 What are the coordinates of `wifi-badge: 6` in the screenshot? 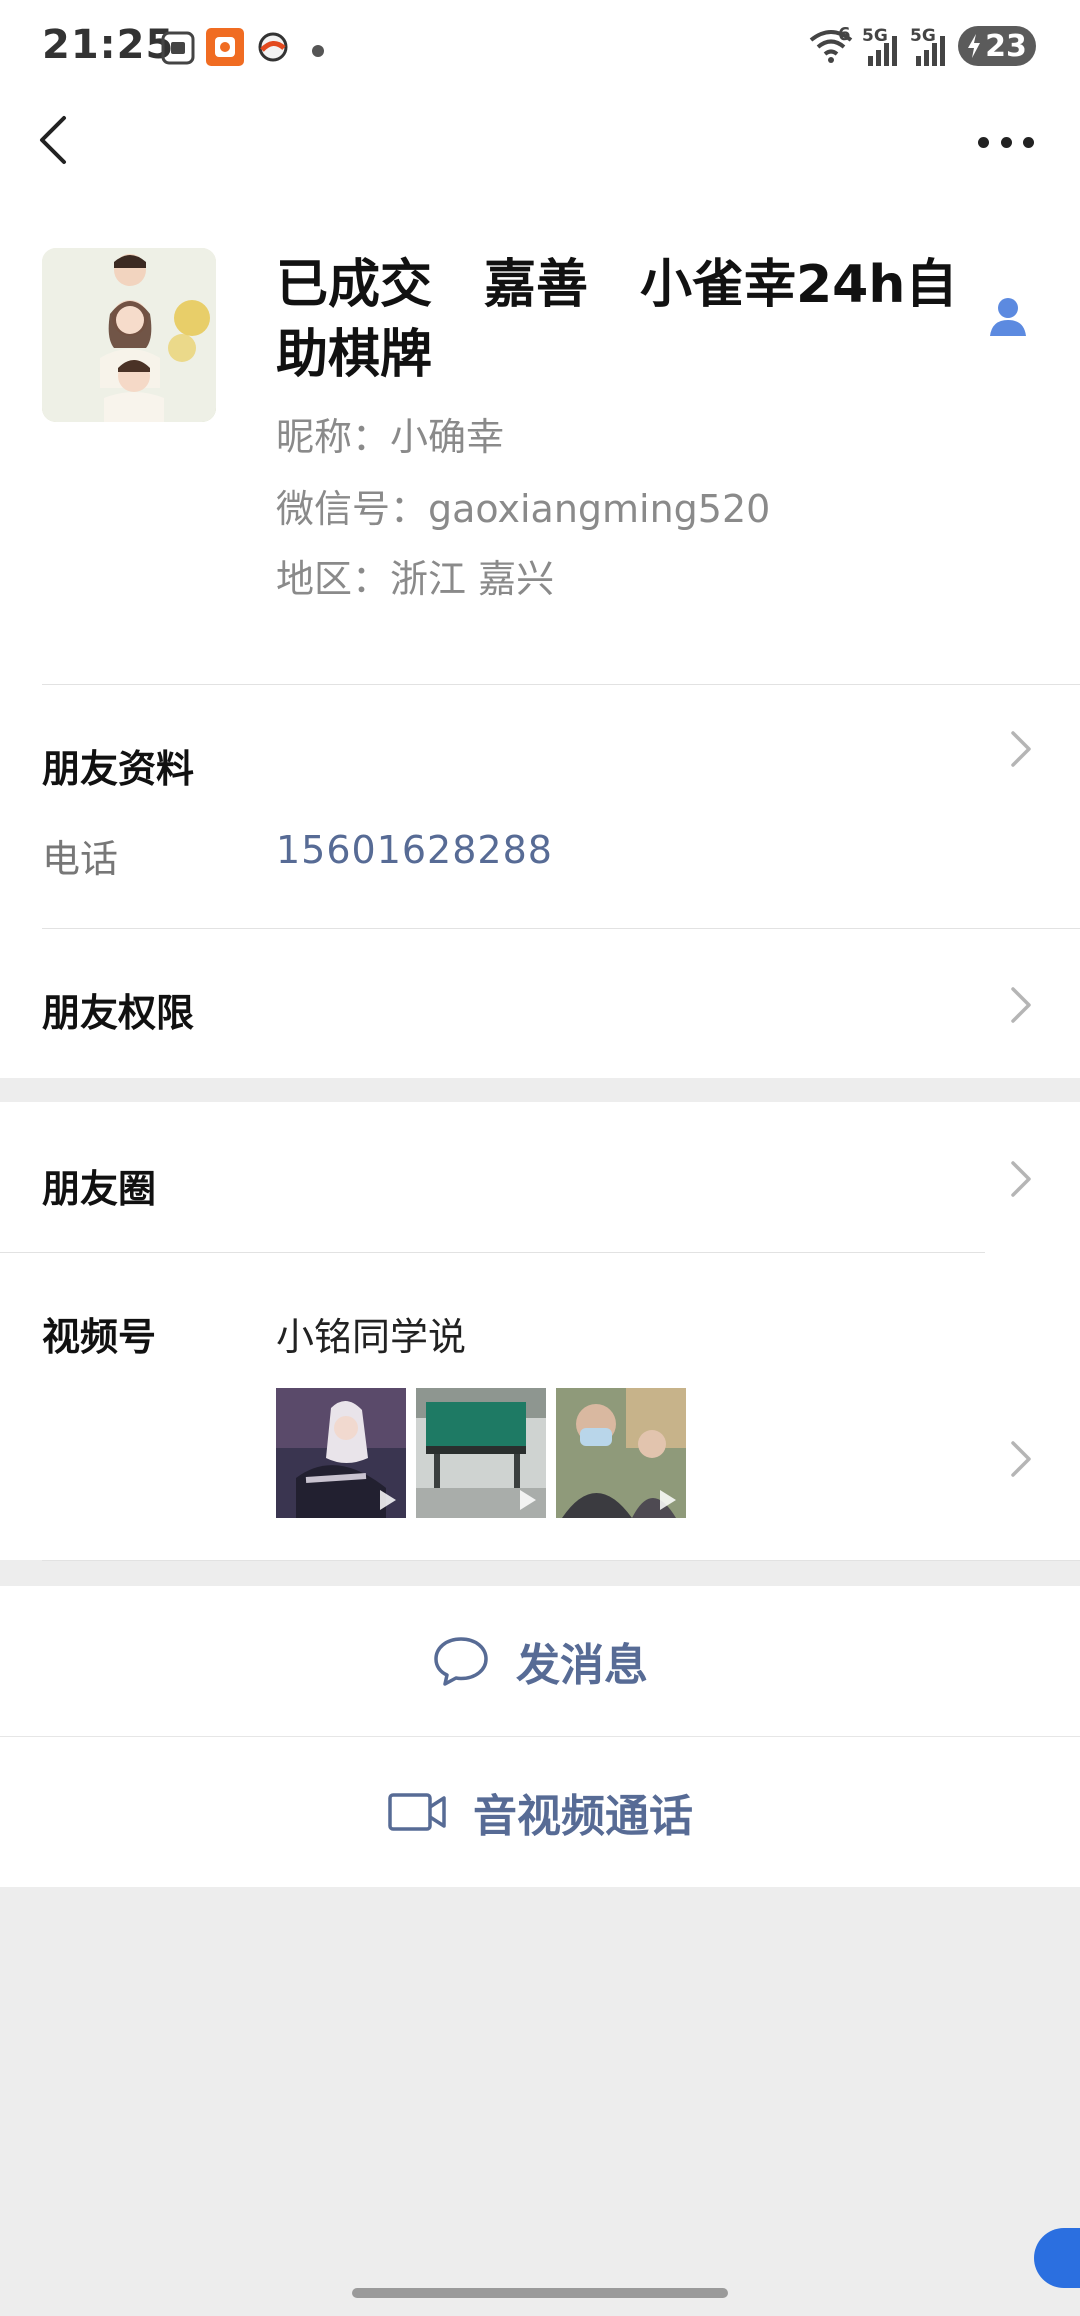 It's located at (844, 34).